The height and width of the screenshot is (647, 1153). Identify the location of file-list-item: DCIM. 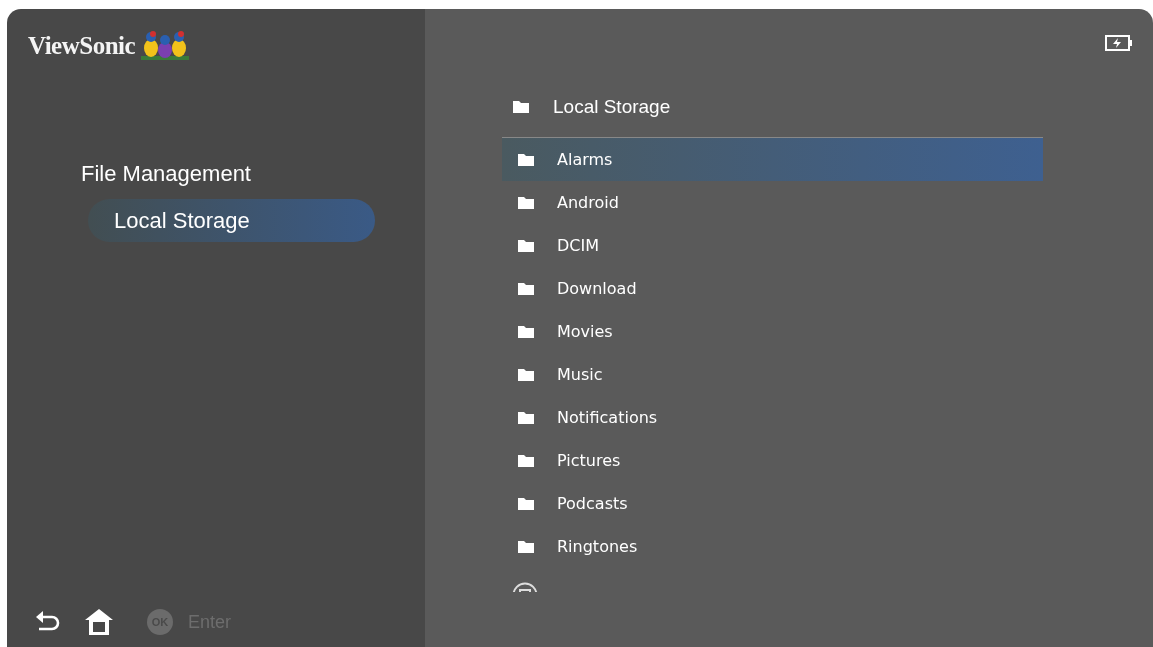
(772, 245).